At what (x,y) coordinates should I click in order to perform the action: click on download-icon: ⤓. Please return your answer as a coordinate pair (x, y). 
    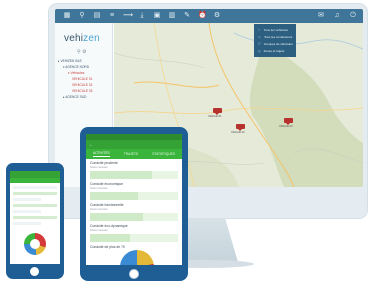
    Looking at the image, I should click on (142, 16).